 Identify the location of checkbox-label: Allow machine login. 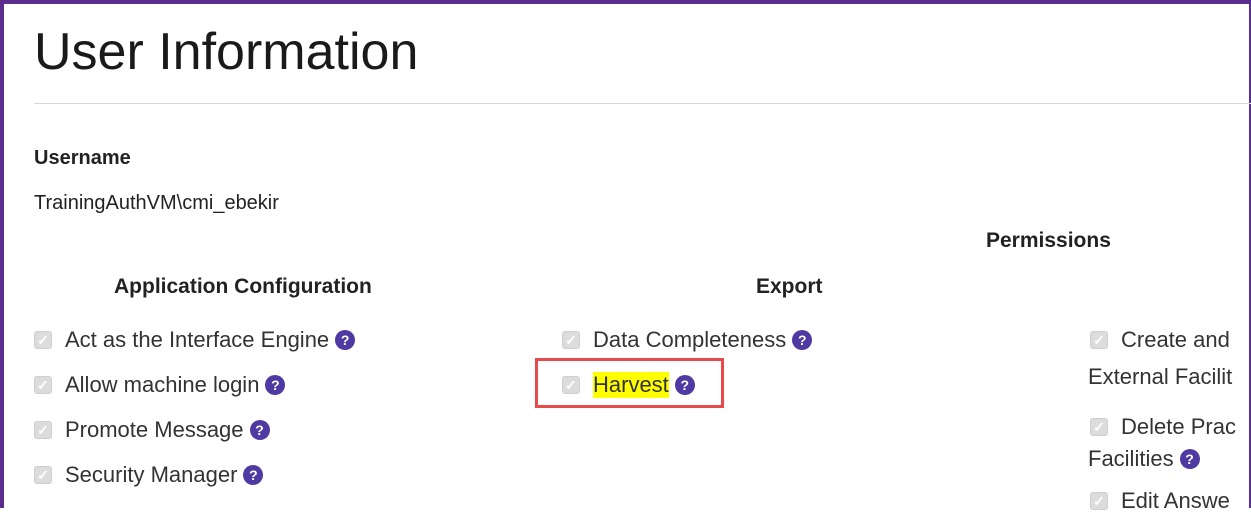
(162, 384).